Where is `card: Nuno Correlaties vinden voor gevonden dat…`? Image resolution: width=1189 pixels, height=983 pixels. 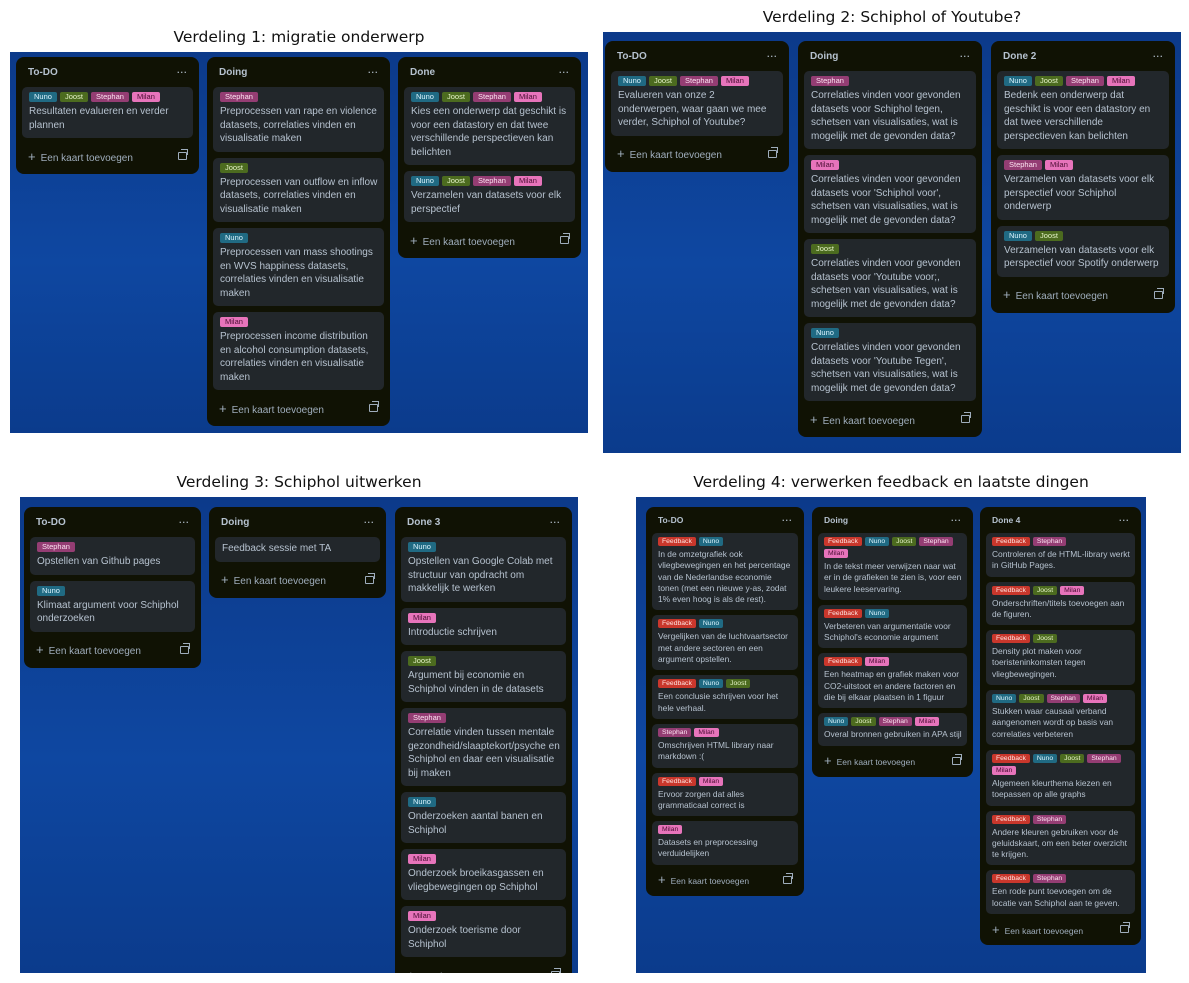 card: Nuno Correlaties vinden voor gevonden dat… is located at coordinates (890, 362).